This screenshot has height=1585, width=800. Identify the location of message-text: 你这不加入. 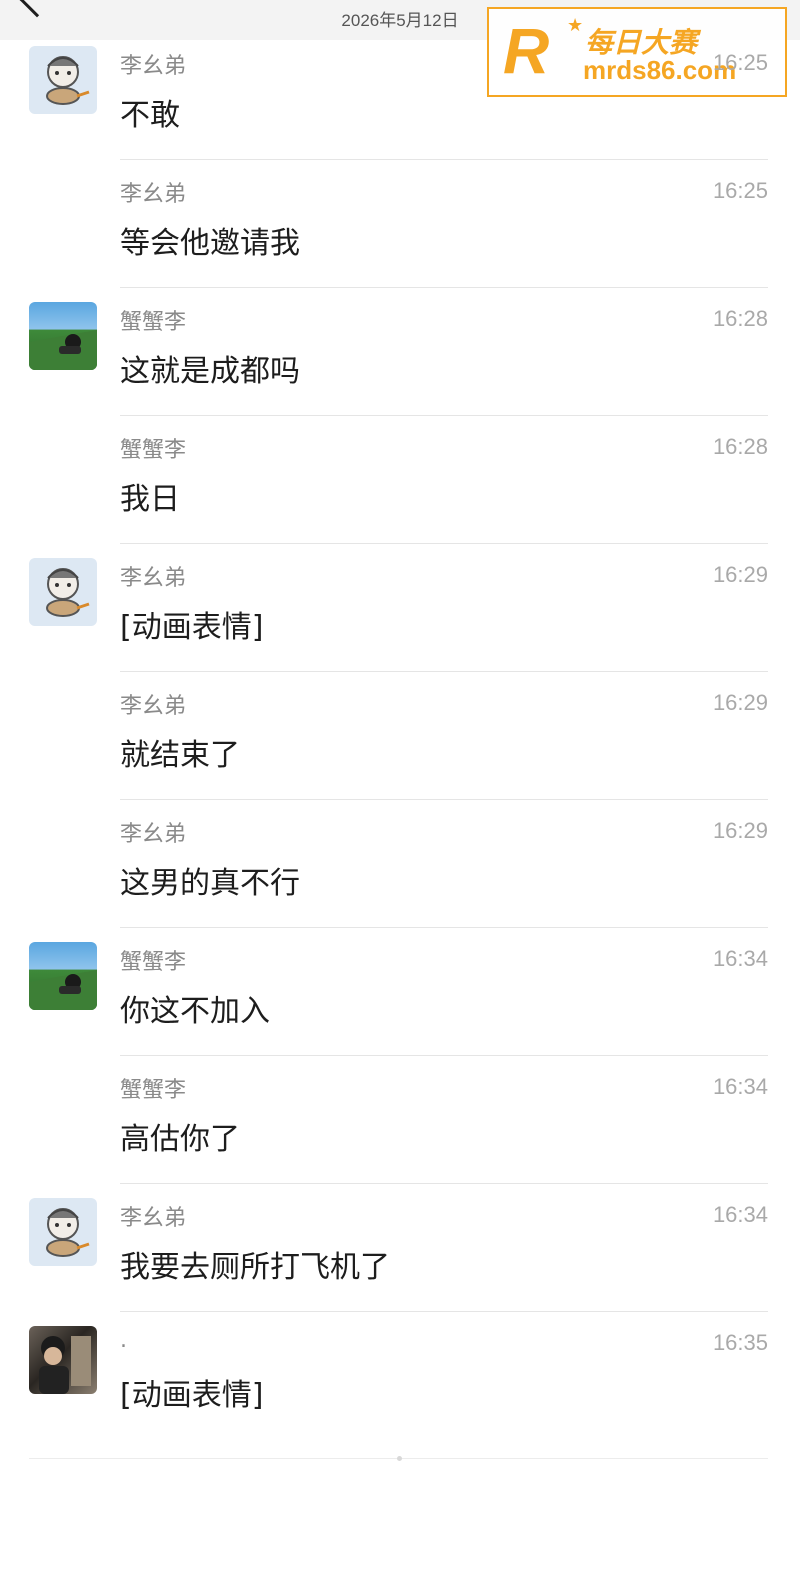
(195, 1011).